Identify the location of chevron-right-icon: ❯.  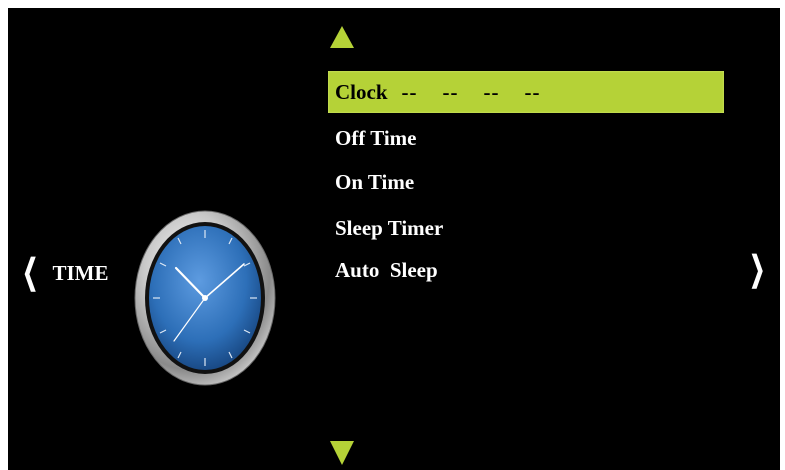
(757, 270).